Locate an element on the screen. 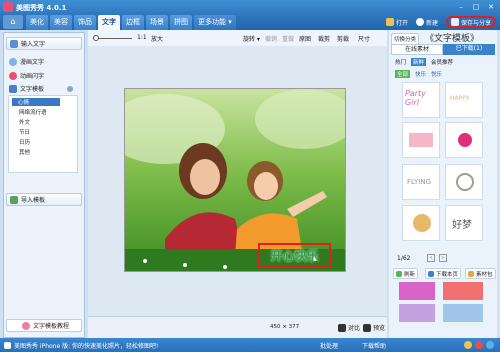 The image size is (500, 352). tab-scene: 场景 is located at coordinates (157, 22).